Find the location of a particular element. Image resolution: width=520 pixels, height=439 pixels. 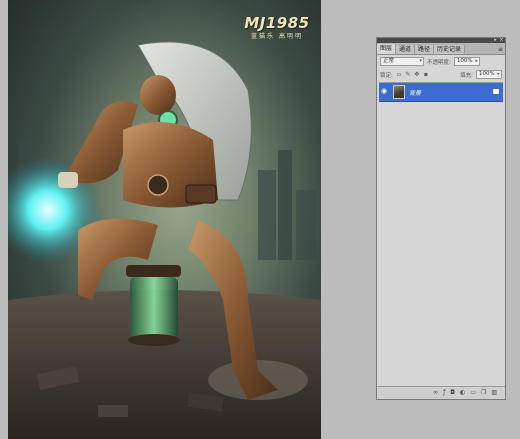

opacity-label: 不透明度: is located at coordinates (439, 62).